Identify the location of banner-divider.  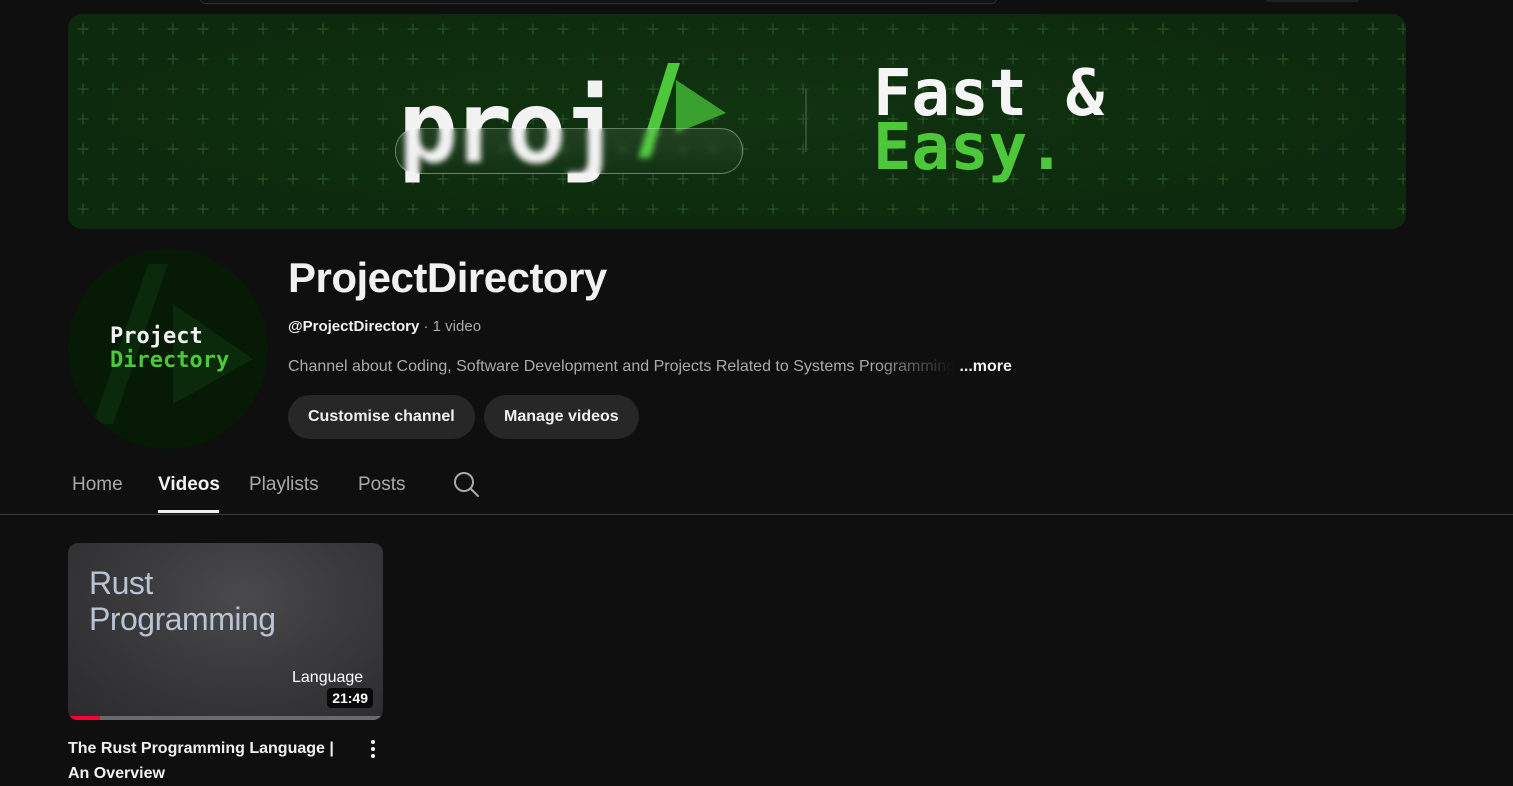
(806, 121).